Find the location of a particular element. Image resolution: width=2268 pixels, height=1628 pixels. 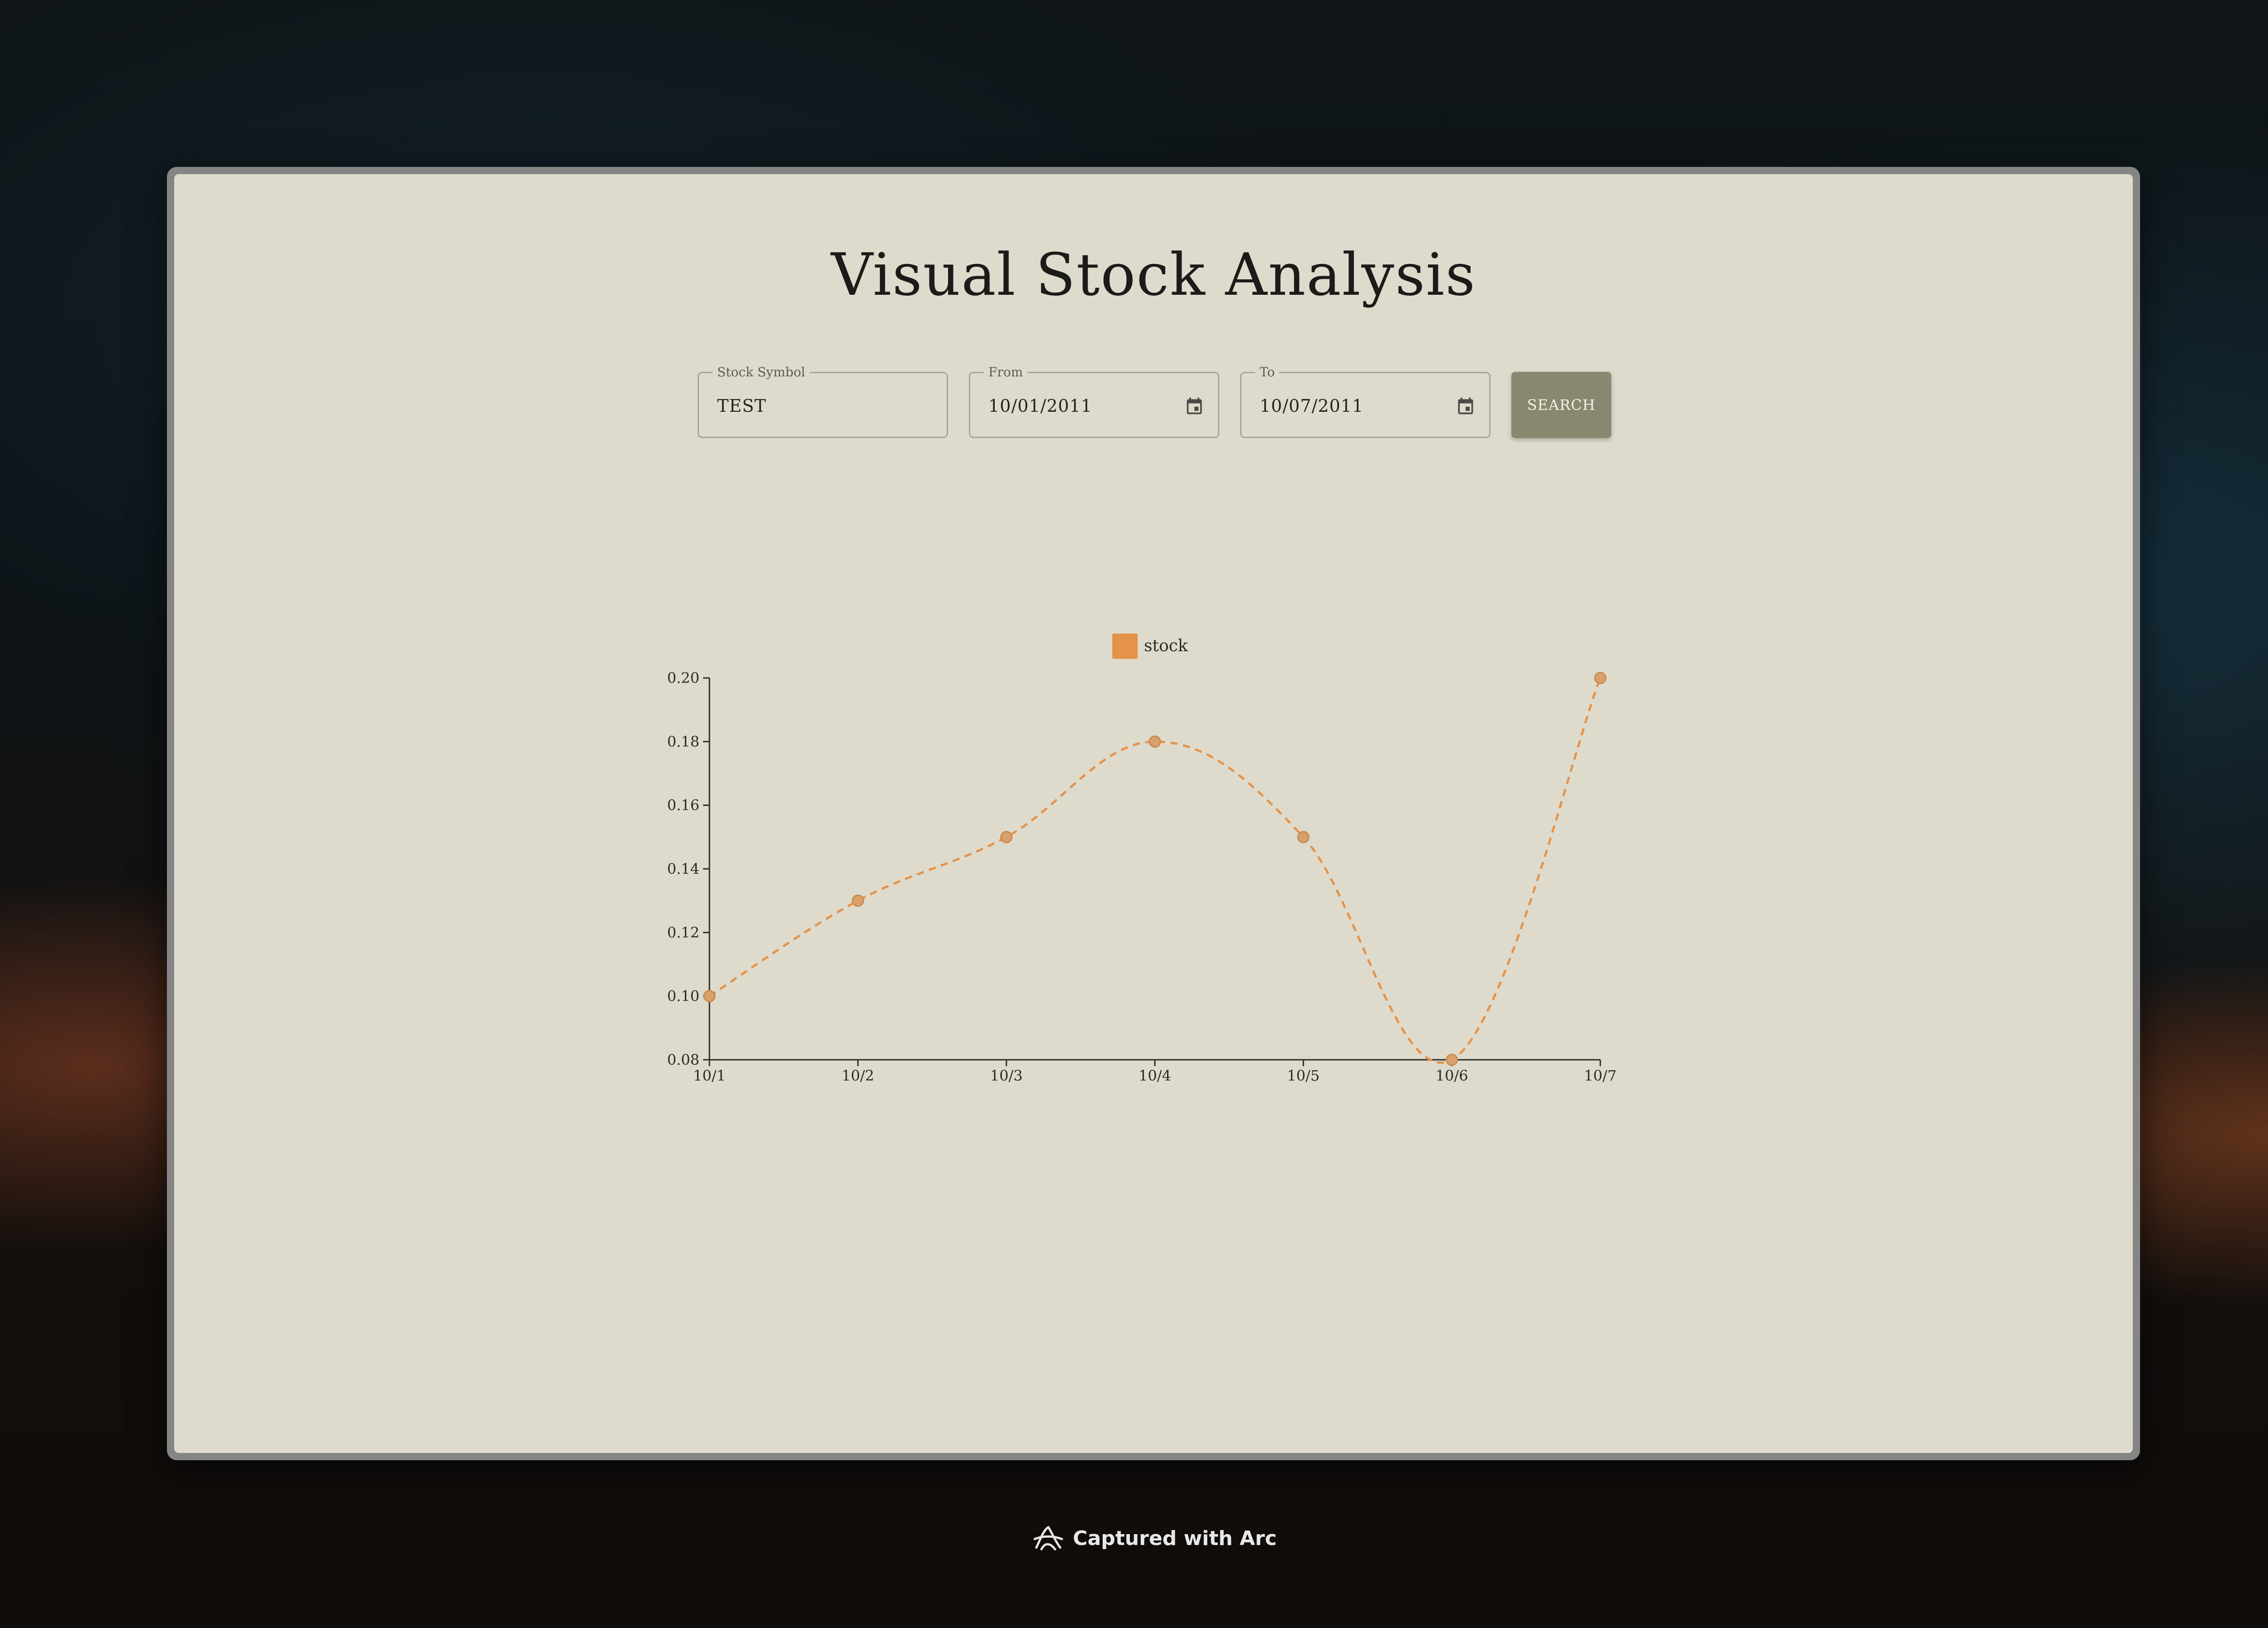

chart-series is located at coordinates (1155, 869).